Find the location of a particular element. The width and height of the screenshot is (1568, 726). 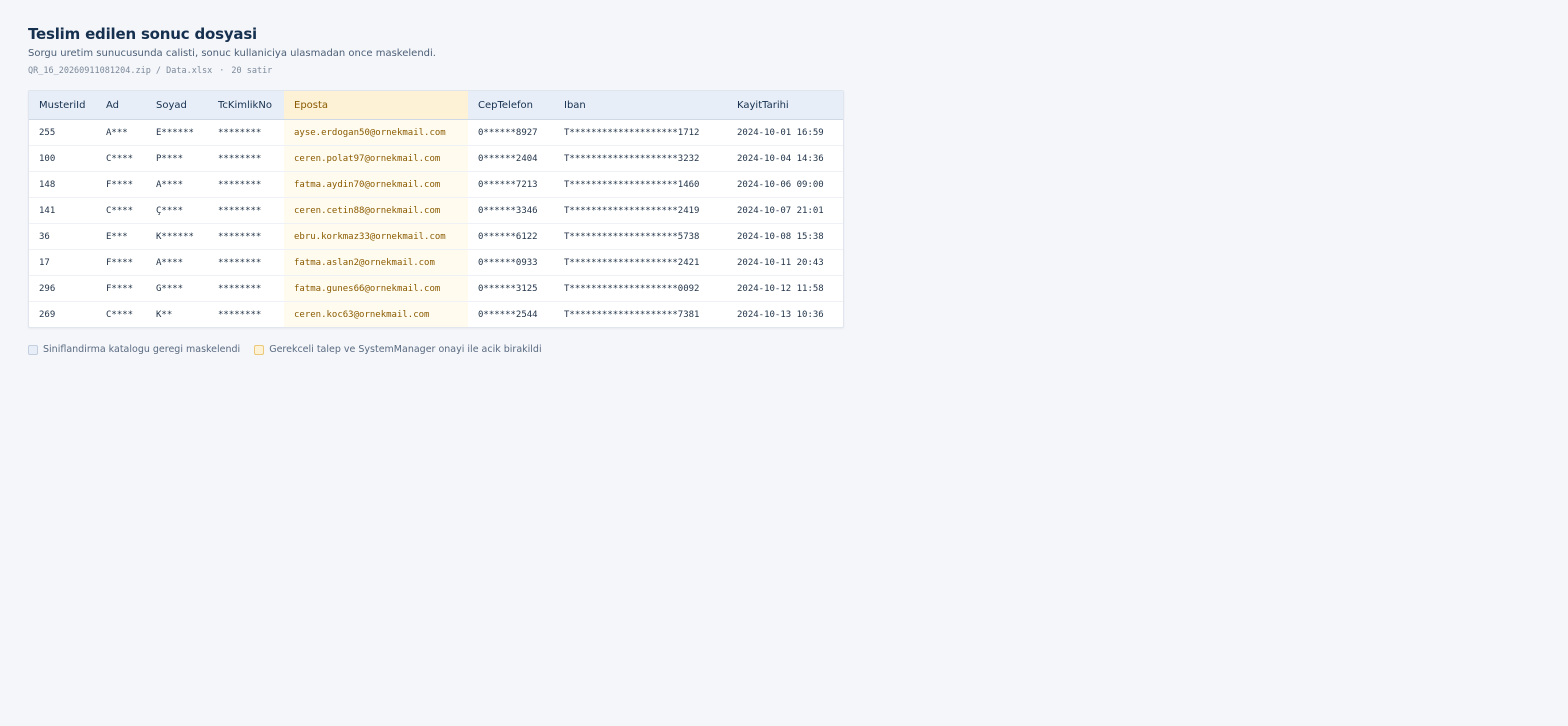

cell-eposta: fatma.aslan2@ornekmail.com is located at coordinates (376, 262).